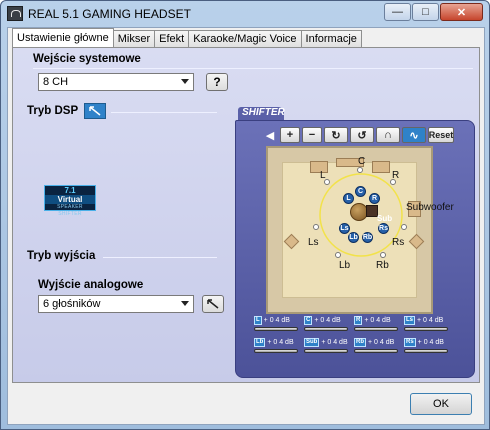 This screenshot has height=430, width=490. I want to click on virtual-speaker-shifter-badge: 7.1 Virtual SPEAKER SHIFTER, so click(70, 201).